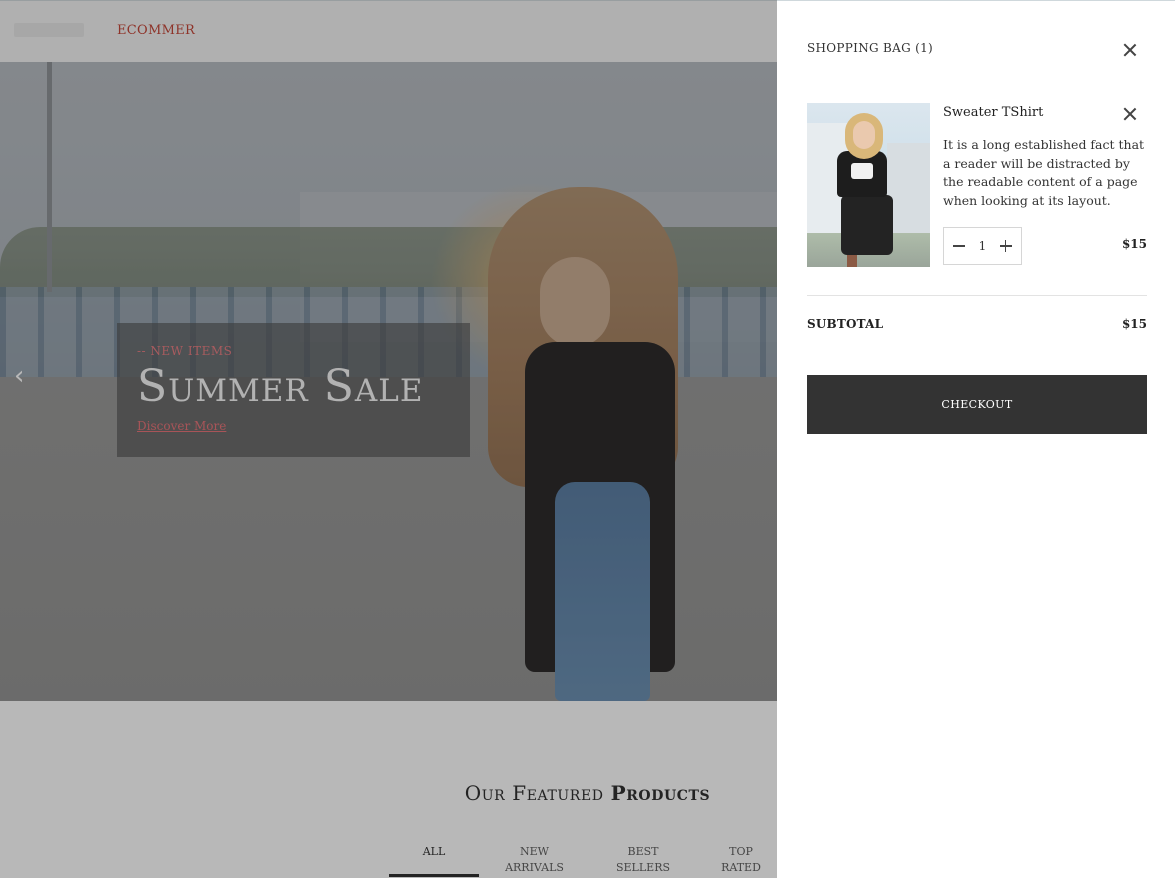 The width and height of the screenshot is (1175, 878). Describe the element at coordinates (870, 48) in the screenshot. I see `drawer-title: SHOPPING BAG (1)` at that location.